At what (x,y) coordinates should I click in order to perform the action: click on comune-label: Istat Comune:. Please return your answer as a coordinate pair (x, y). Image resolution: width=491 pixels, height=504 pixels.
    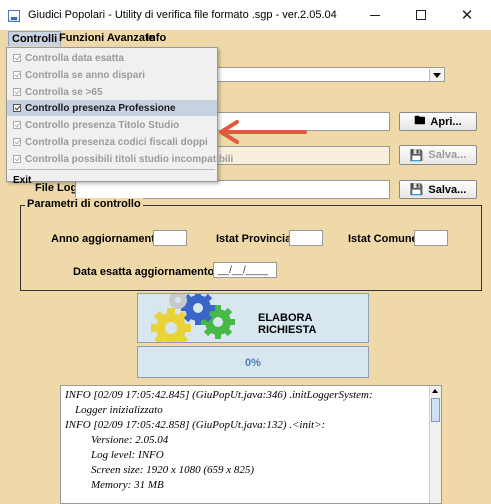
    Looking at the image, I should click on (385, 239).